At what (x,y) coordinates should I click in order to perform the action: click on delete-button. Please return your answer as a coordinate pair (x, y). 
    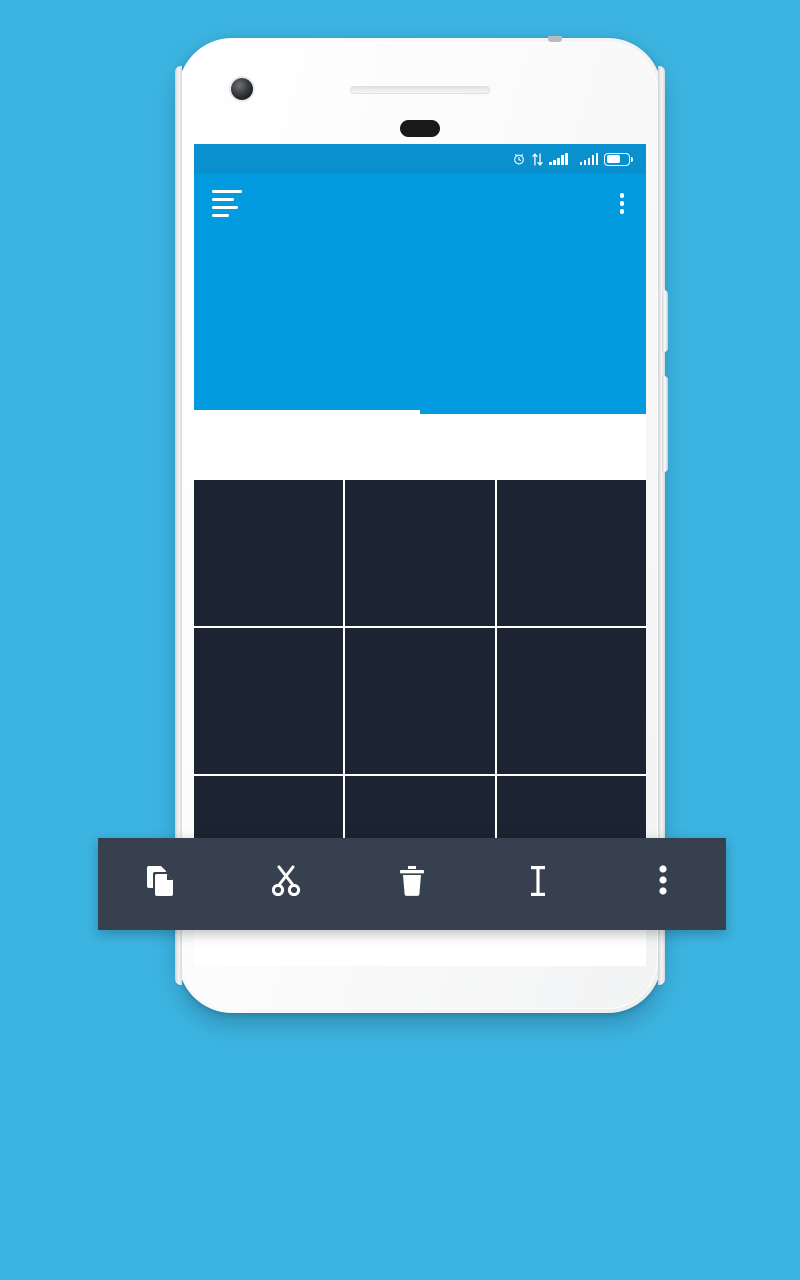
    Looking at the image, I should click on (412, 884).